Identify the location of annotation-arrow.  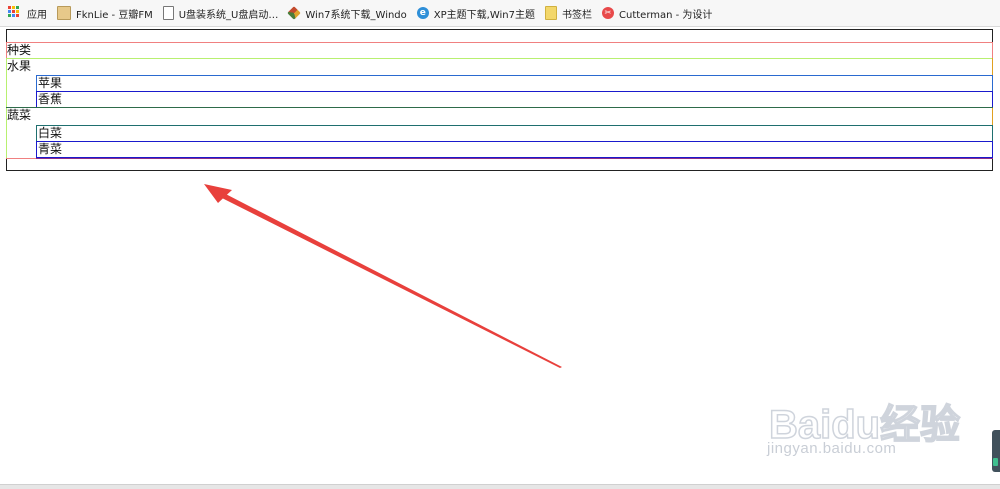
(383, 276).